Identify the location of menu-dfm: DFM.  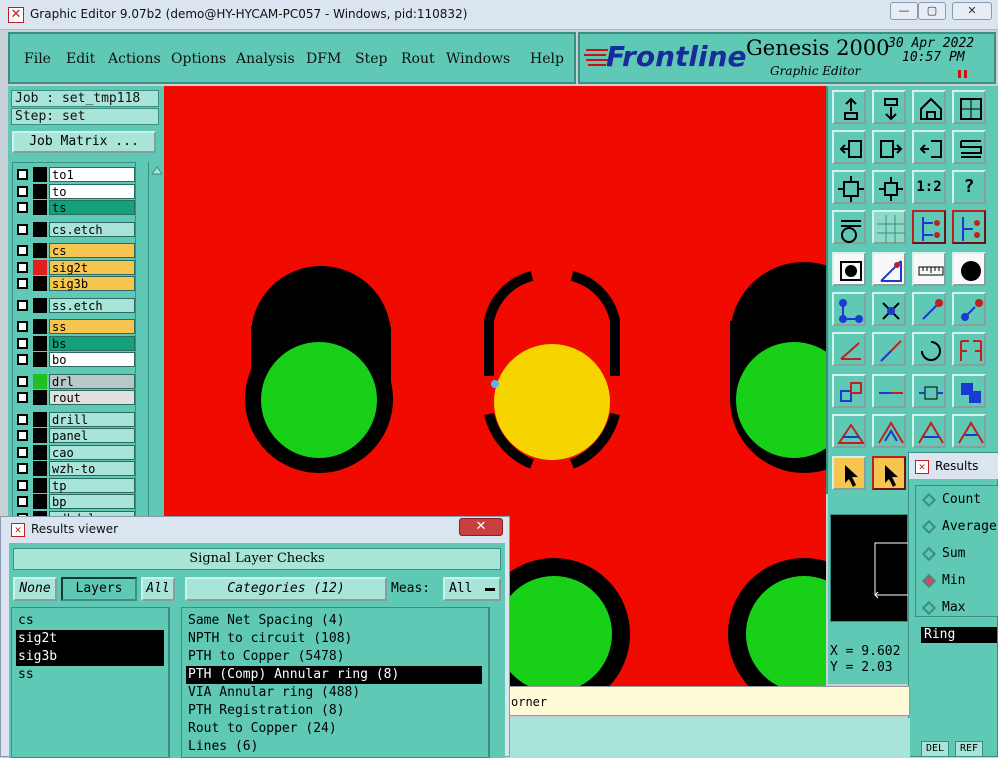
(323, 59).